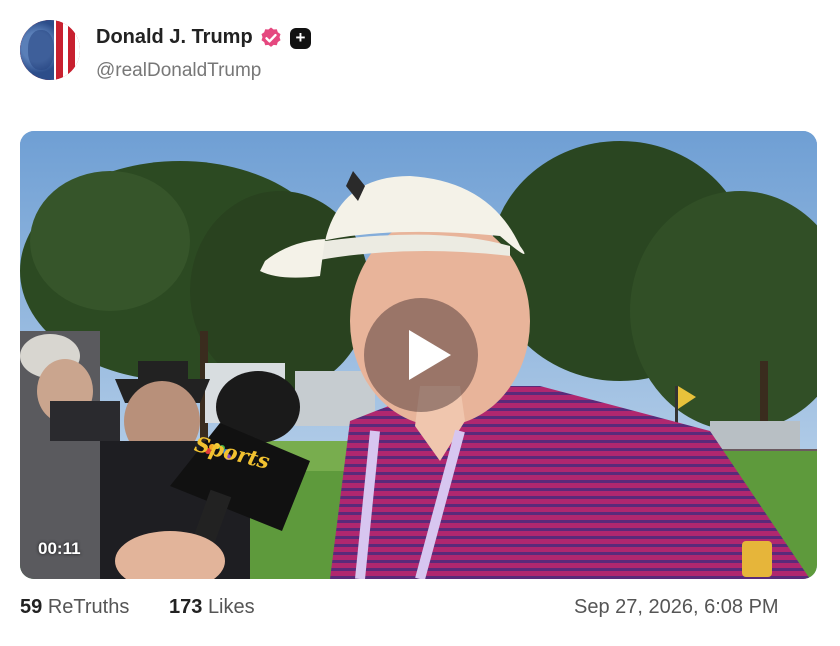 The image size is (840, 646). Describe the element at coordinates (50, 50) in the screenshot. I see `avatar` at that location.